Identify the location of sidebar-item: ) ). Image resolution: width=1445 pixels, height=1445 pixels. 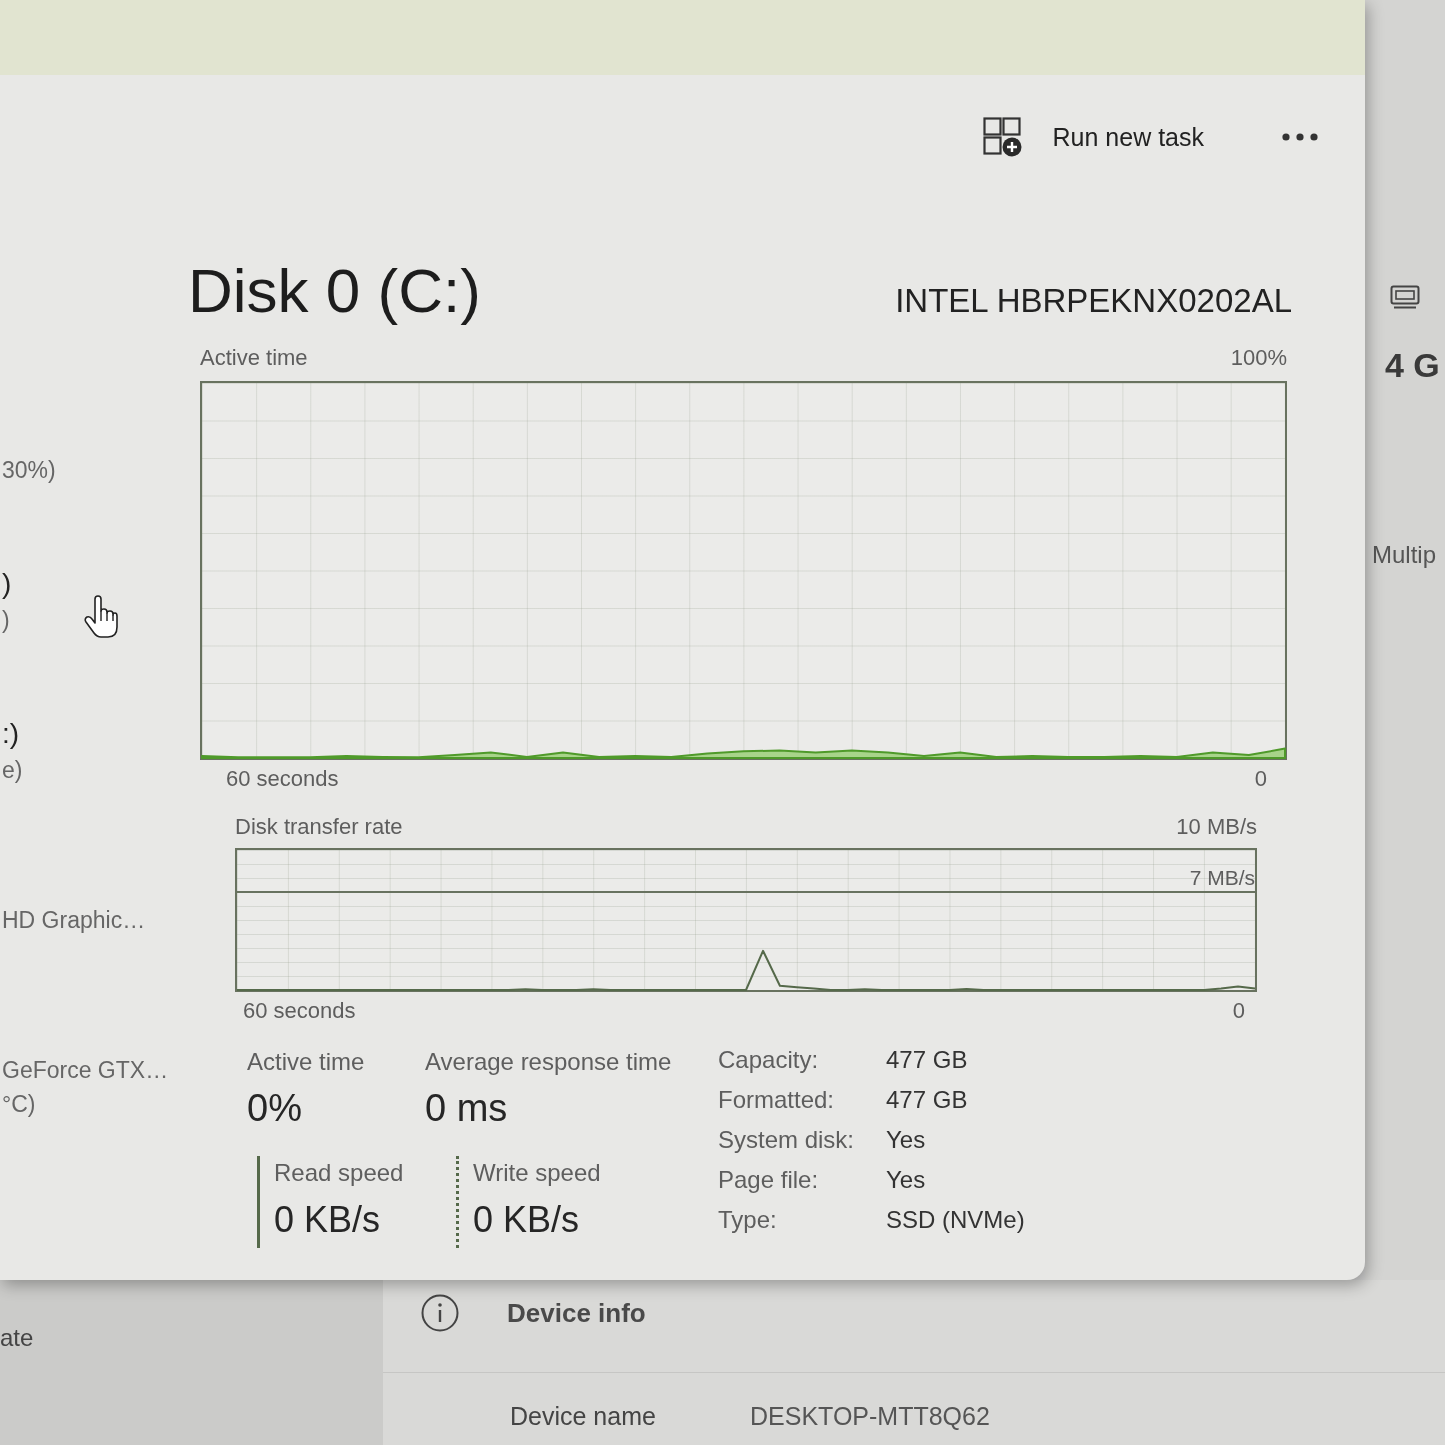
(7, 601).